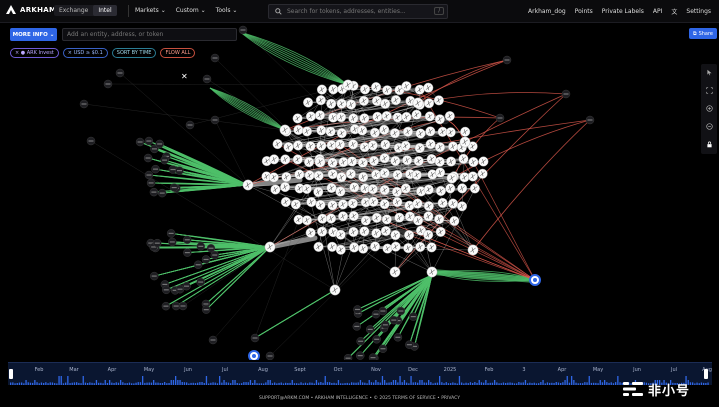  I want to click on fit-view-icon, so click(709, 90).